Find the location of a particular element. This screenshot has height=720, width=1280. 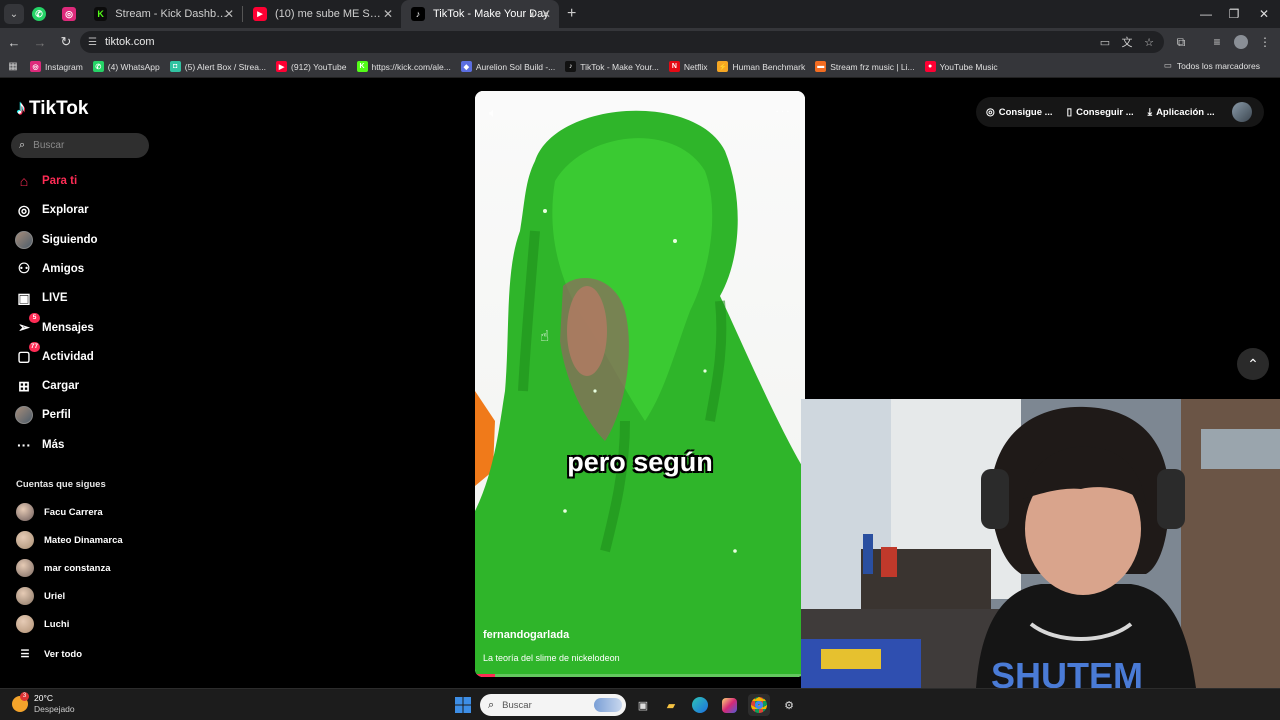

back-button: ← is located at coordinates (14, 42).